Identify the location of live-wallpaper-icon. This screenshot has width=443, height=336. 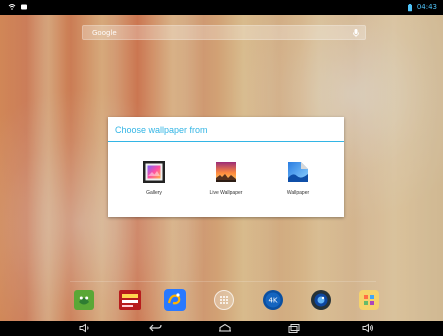
(226, 172).